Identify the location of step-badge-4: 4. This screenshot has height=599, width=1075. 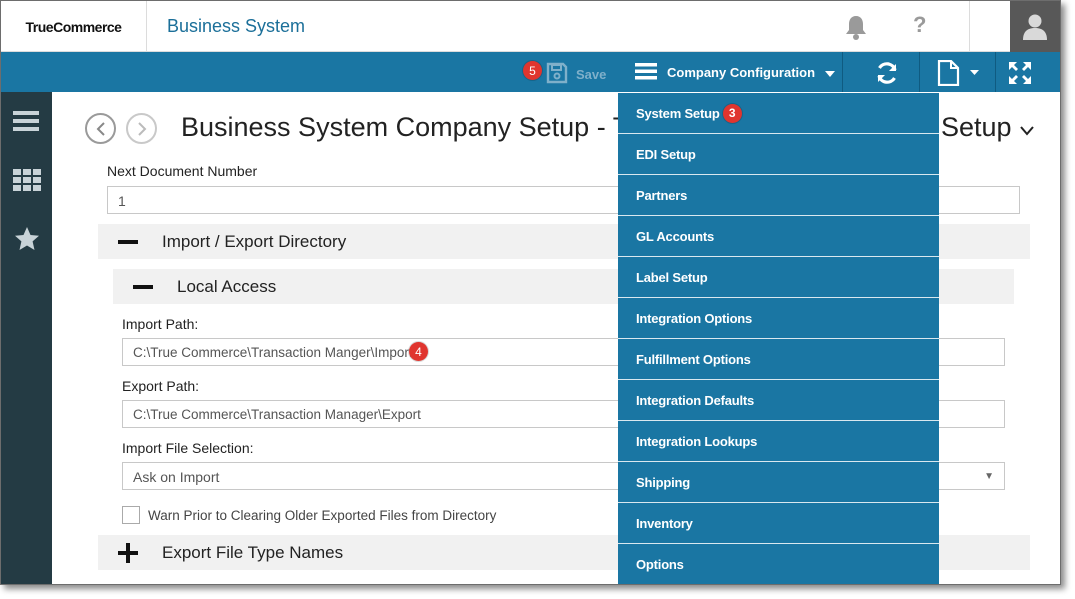
(418, 351).